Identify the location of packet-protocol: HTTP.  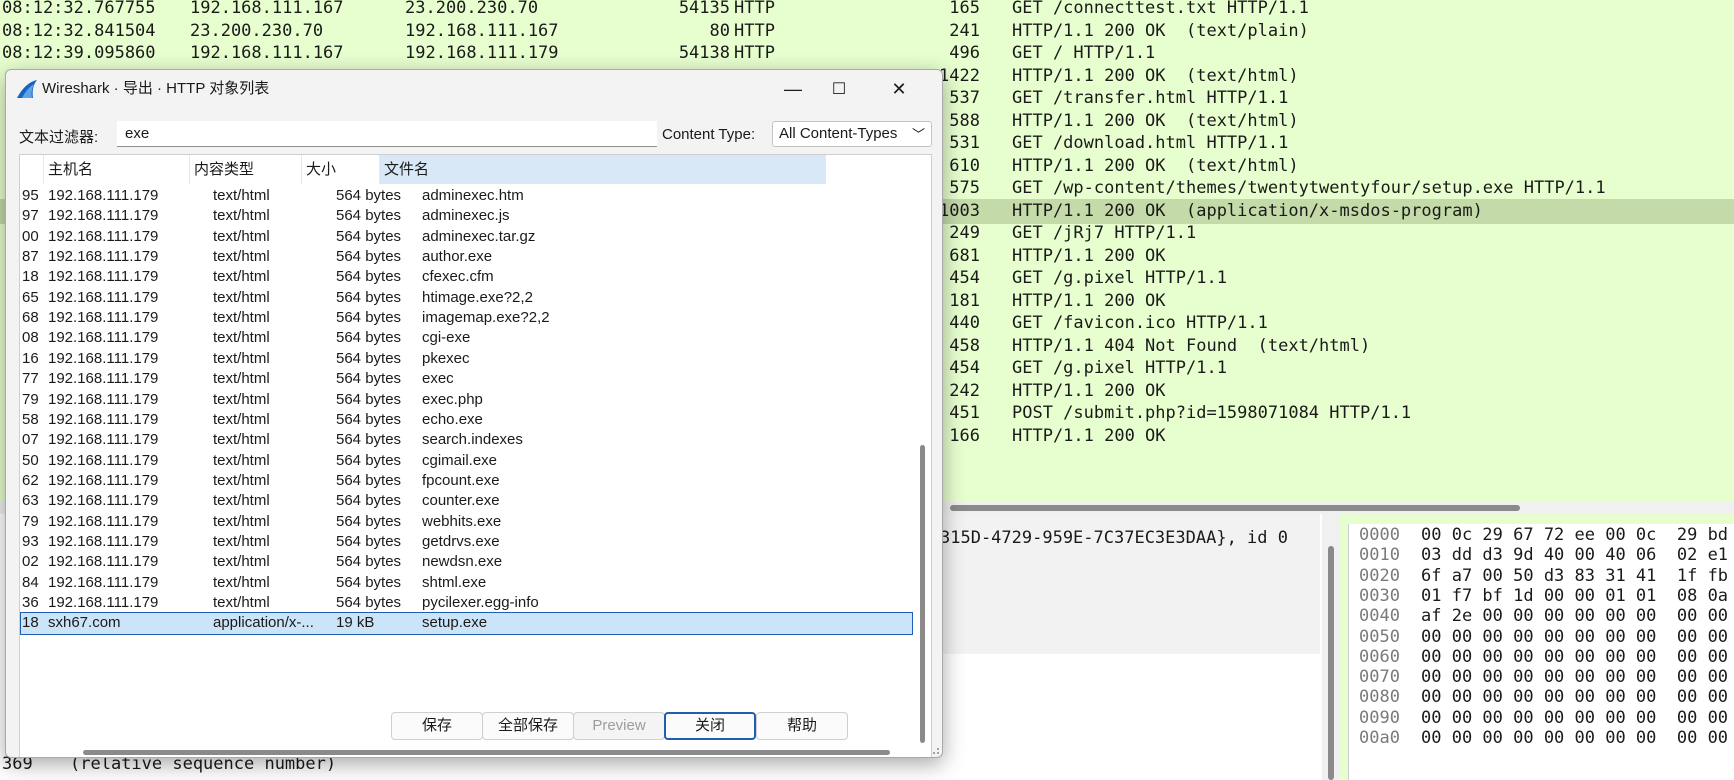
(754, 30).